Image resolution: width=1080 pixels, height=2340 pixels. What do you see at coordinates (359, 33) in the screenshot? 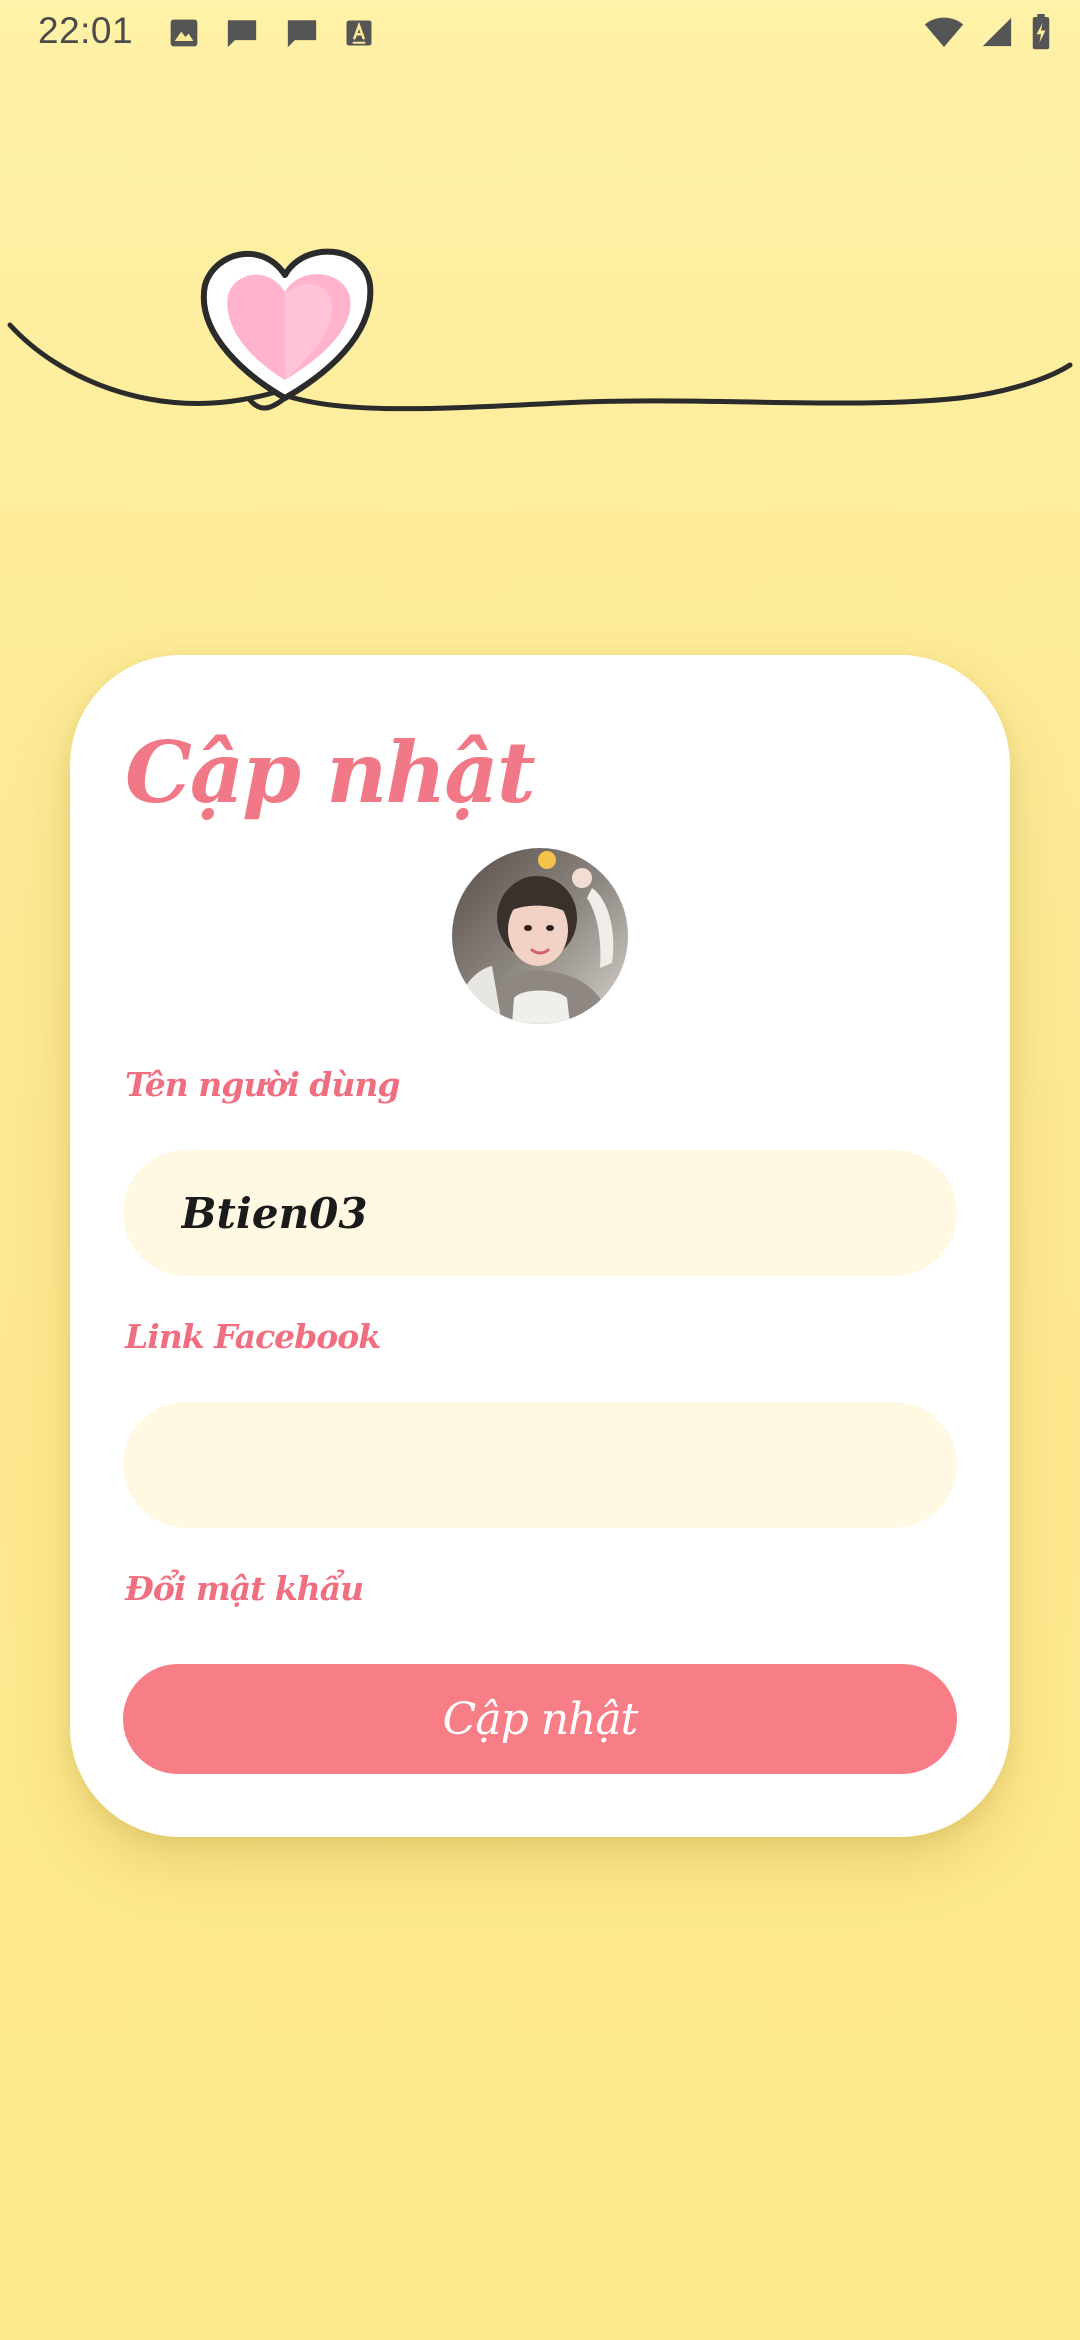
I see `text-a-icon` at bounding box center [359, 33].